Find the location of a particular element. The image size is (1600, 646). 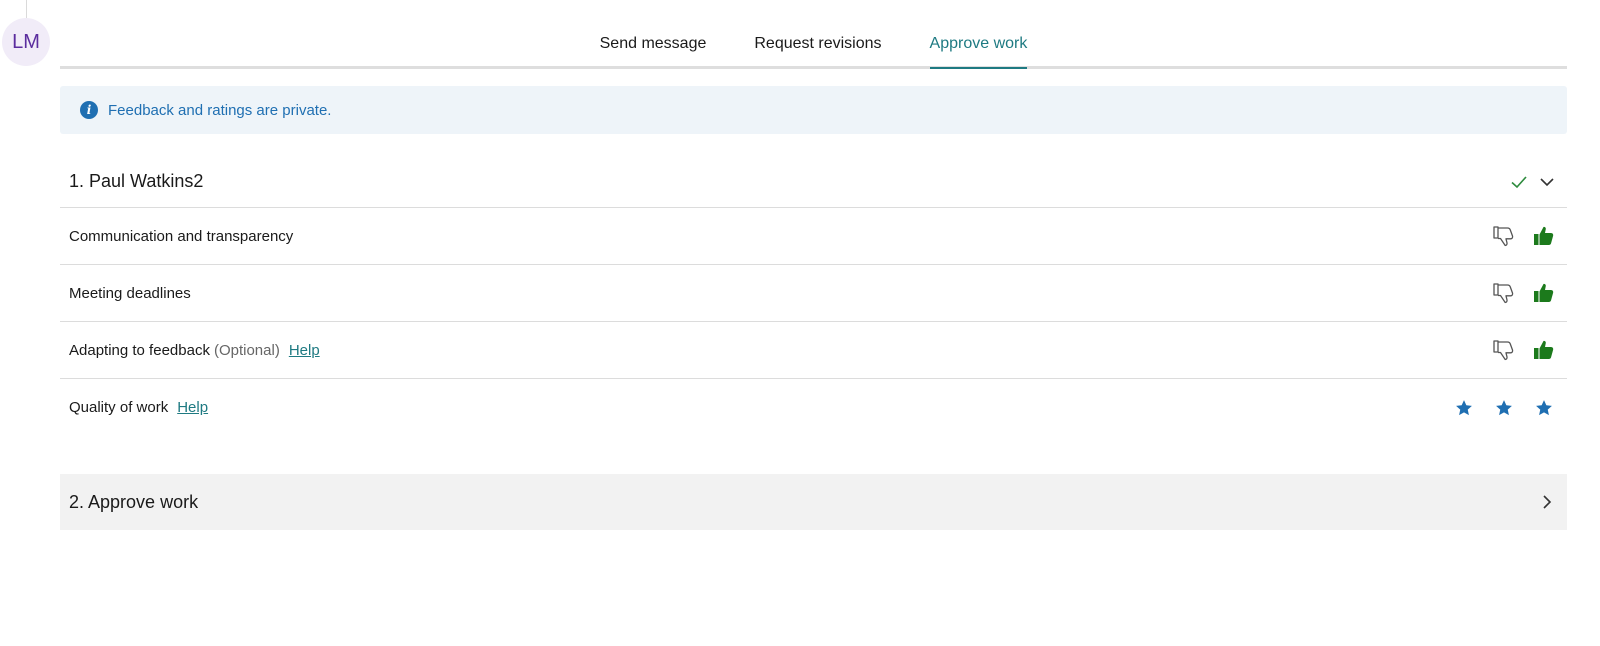

rating-label: Adapting to feedback (Optional) Help is located at coordinates (194, 350).